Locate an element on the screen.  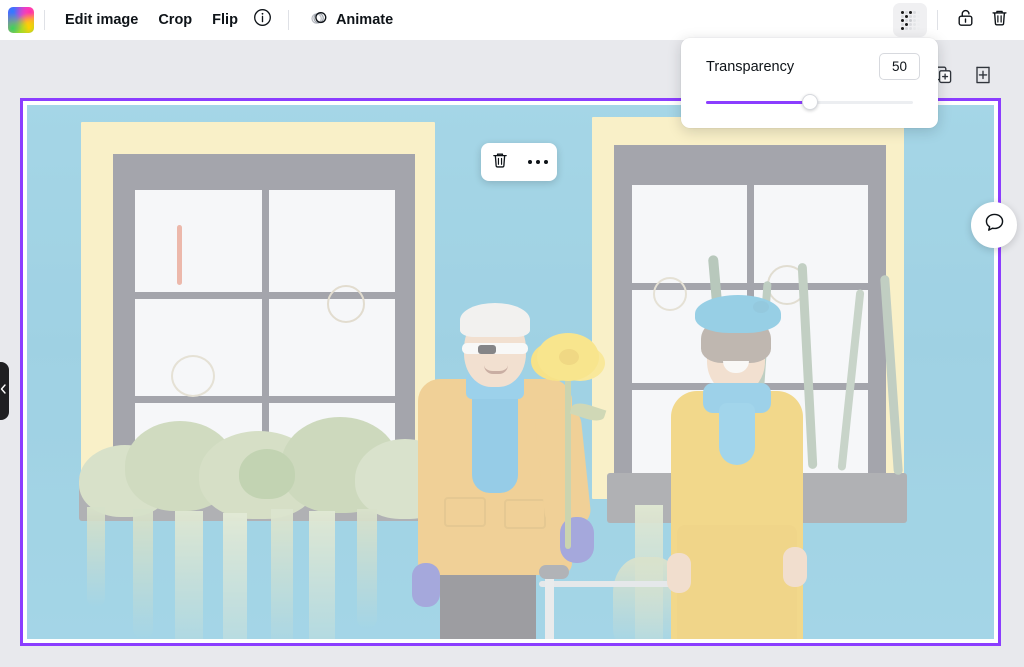
add-page-icon is located at coordinates (983, 77).